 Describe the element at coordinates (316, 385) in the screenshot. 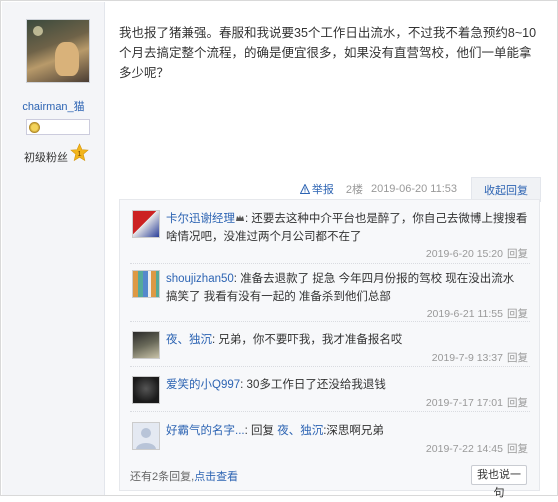

I see `comment-text: 30多工作日了还没给我退钱` at that location.